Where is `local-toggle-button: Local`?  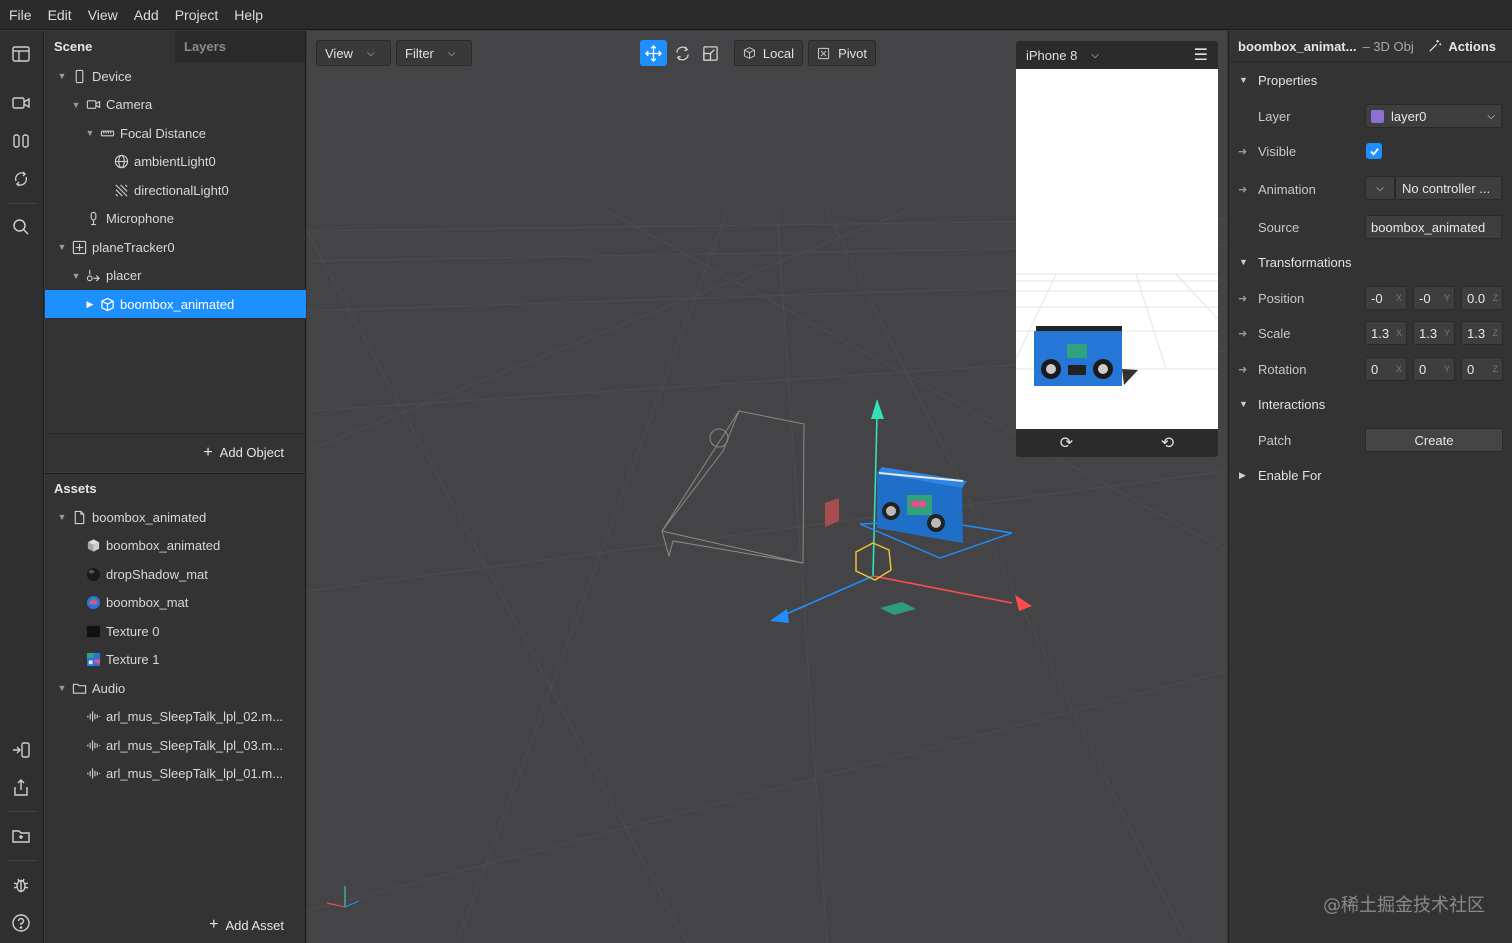
local-toggle-button: Local is located at coordinates (768, 53).